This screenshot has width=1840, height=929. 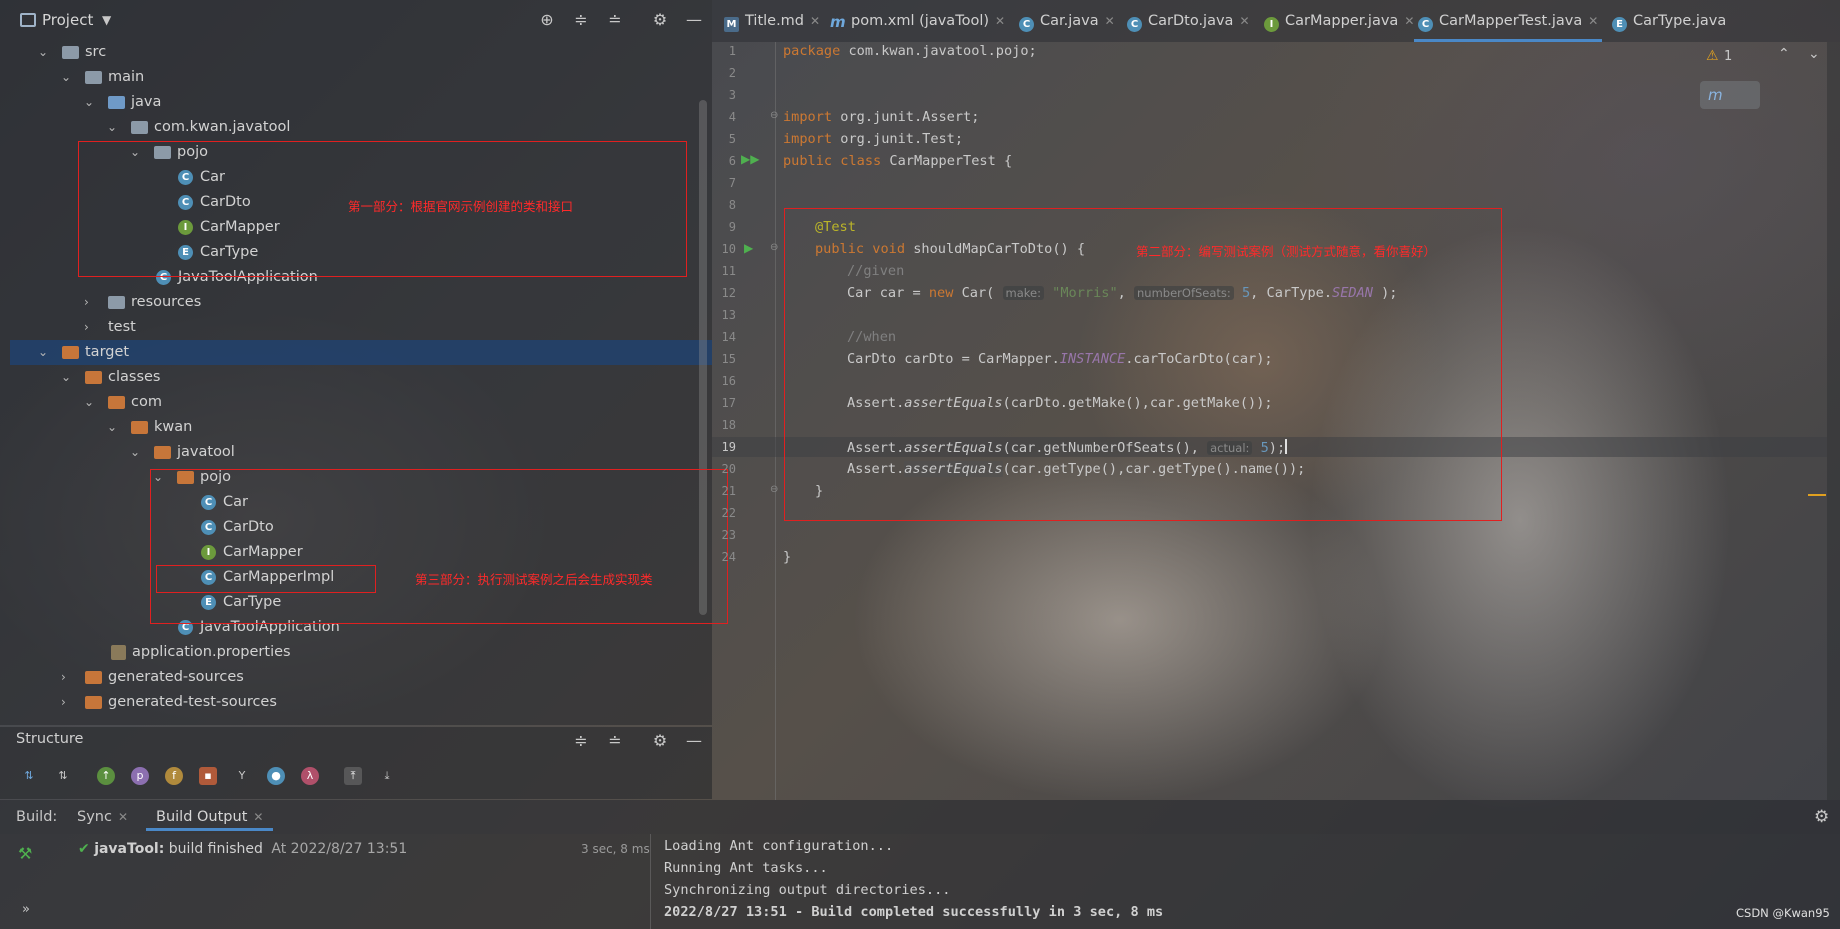 I want to click on maven-reload-icon: m, so click(x=1730, y=95).